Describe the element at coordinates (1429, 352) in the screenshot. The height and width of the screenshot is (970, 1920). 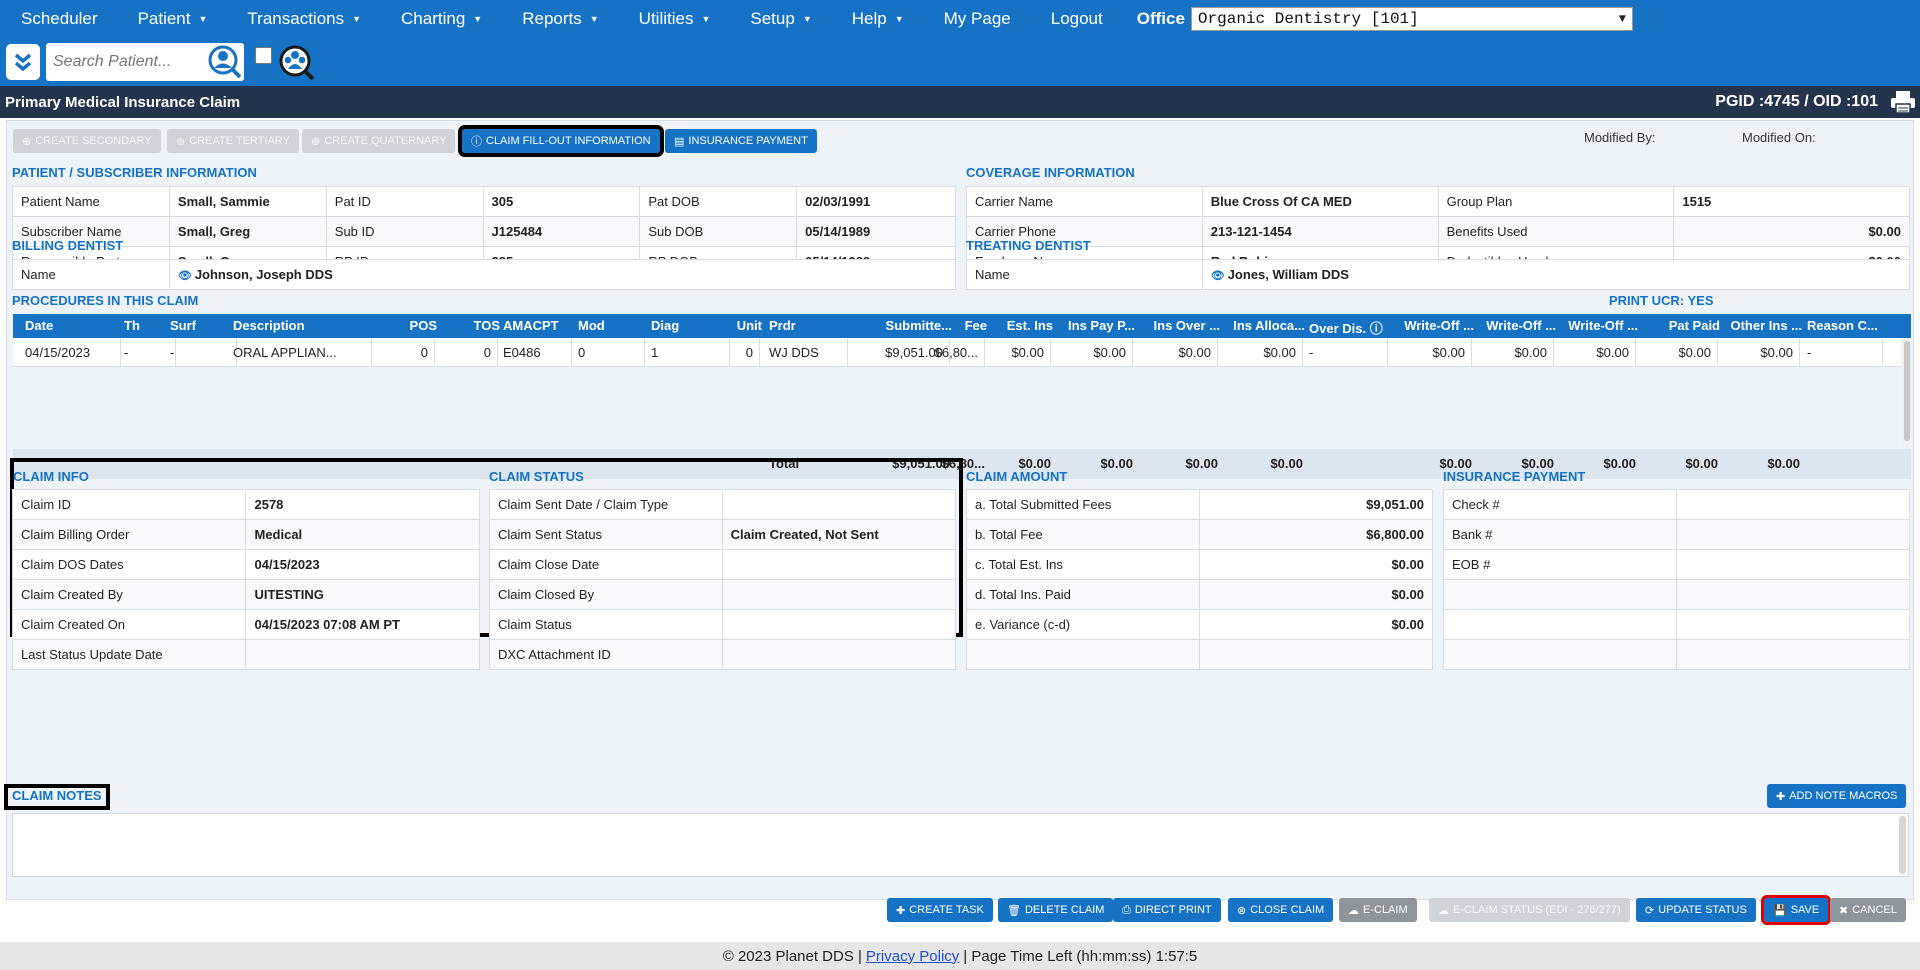
I see `proc-cell: $0.00` at that location.